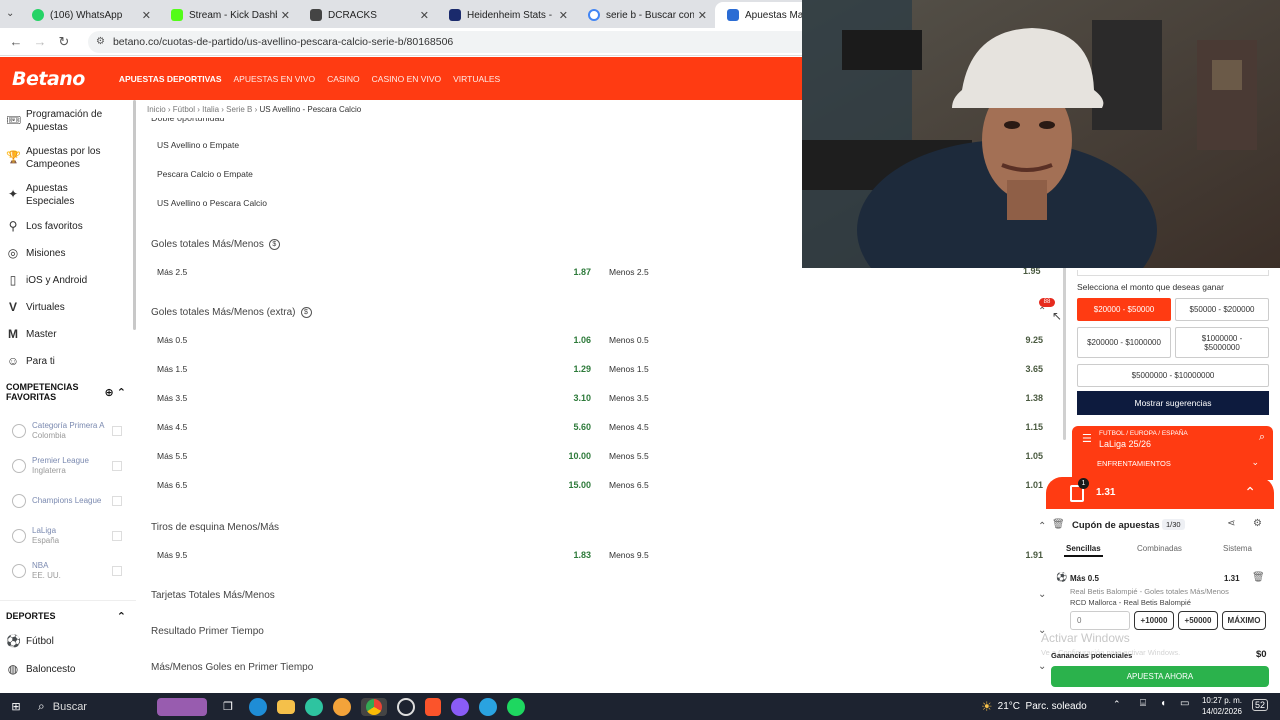 This screenshot has width=1280, height=720. Describe the element at coordinates (182, 706) in the screenshot. I see `widget-icon` at that location.